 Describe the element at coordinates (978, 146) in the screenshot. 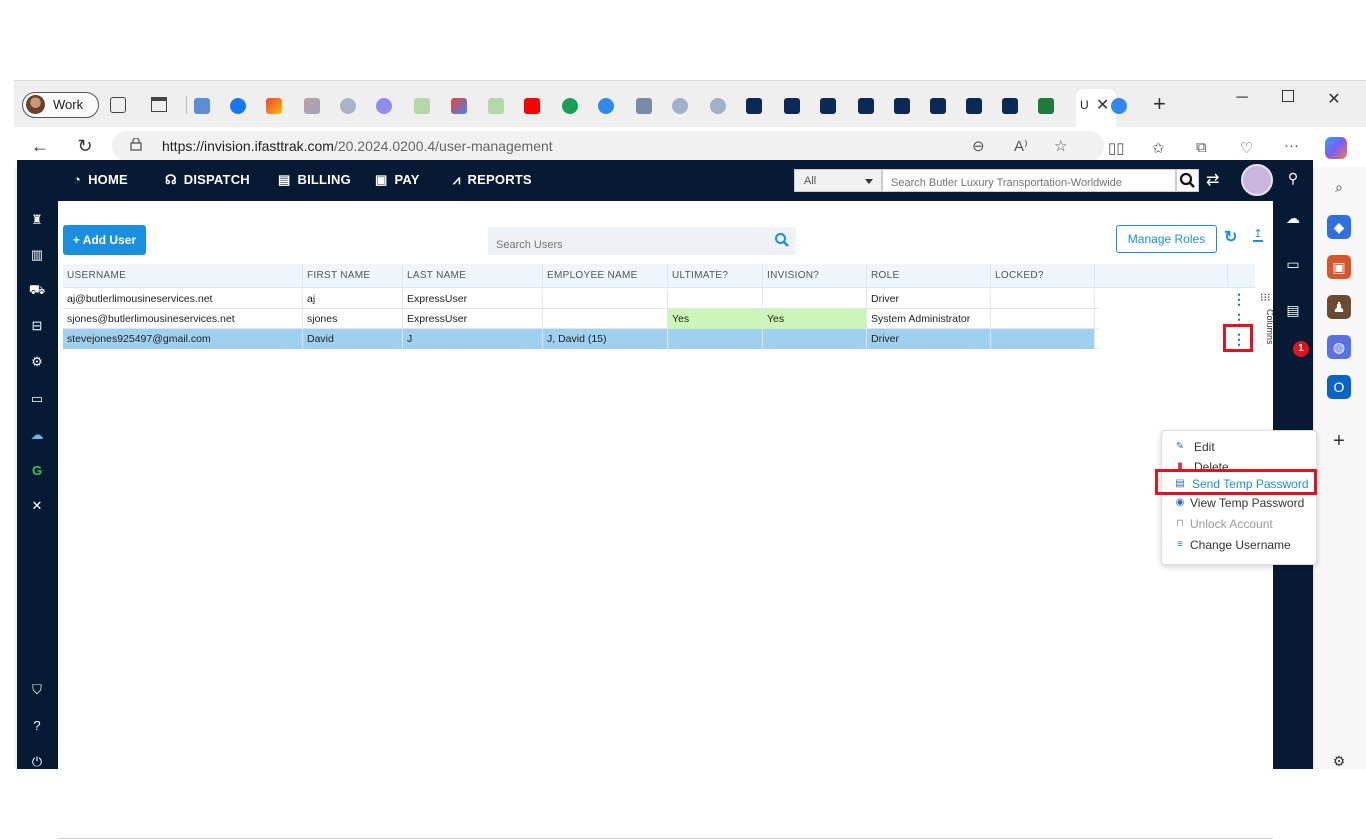

I see `zoom-out-icon: ⊖` at that location.